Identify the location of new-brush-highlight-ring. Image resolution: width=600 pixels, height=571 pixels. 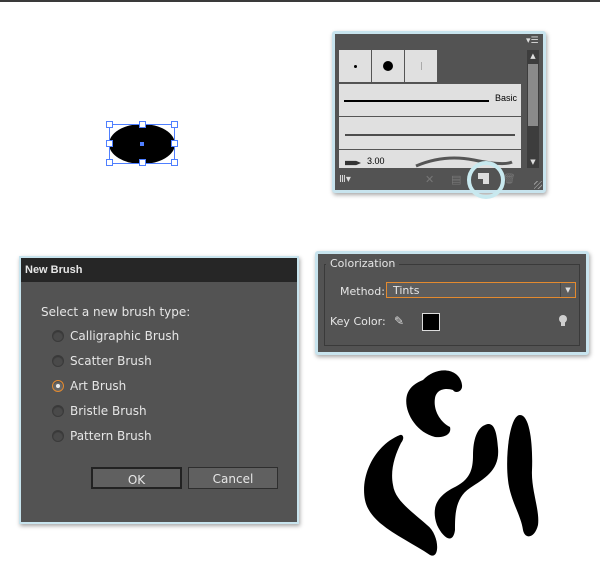
(486, 180).